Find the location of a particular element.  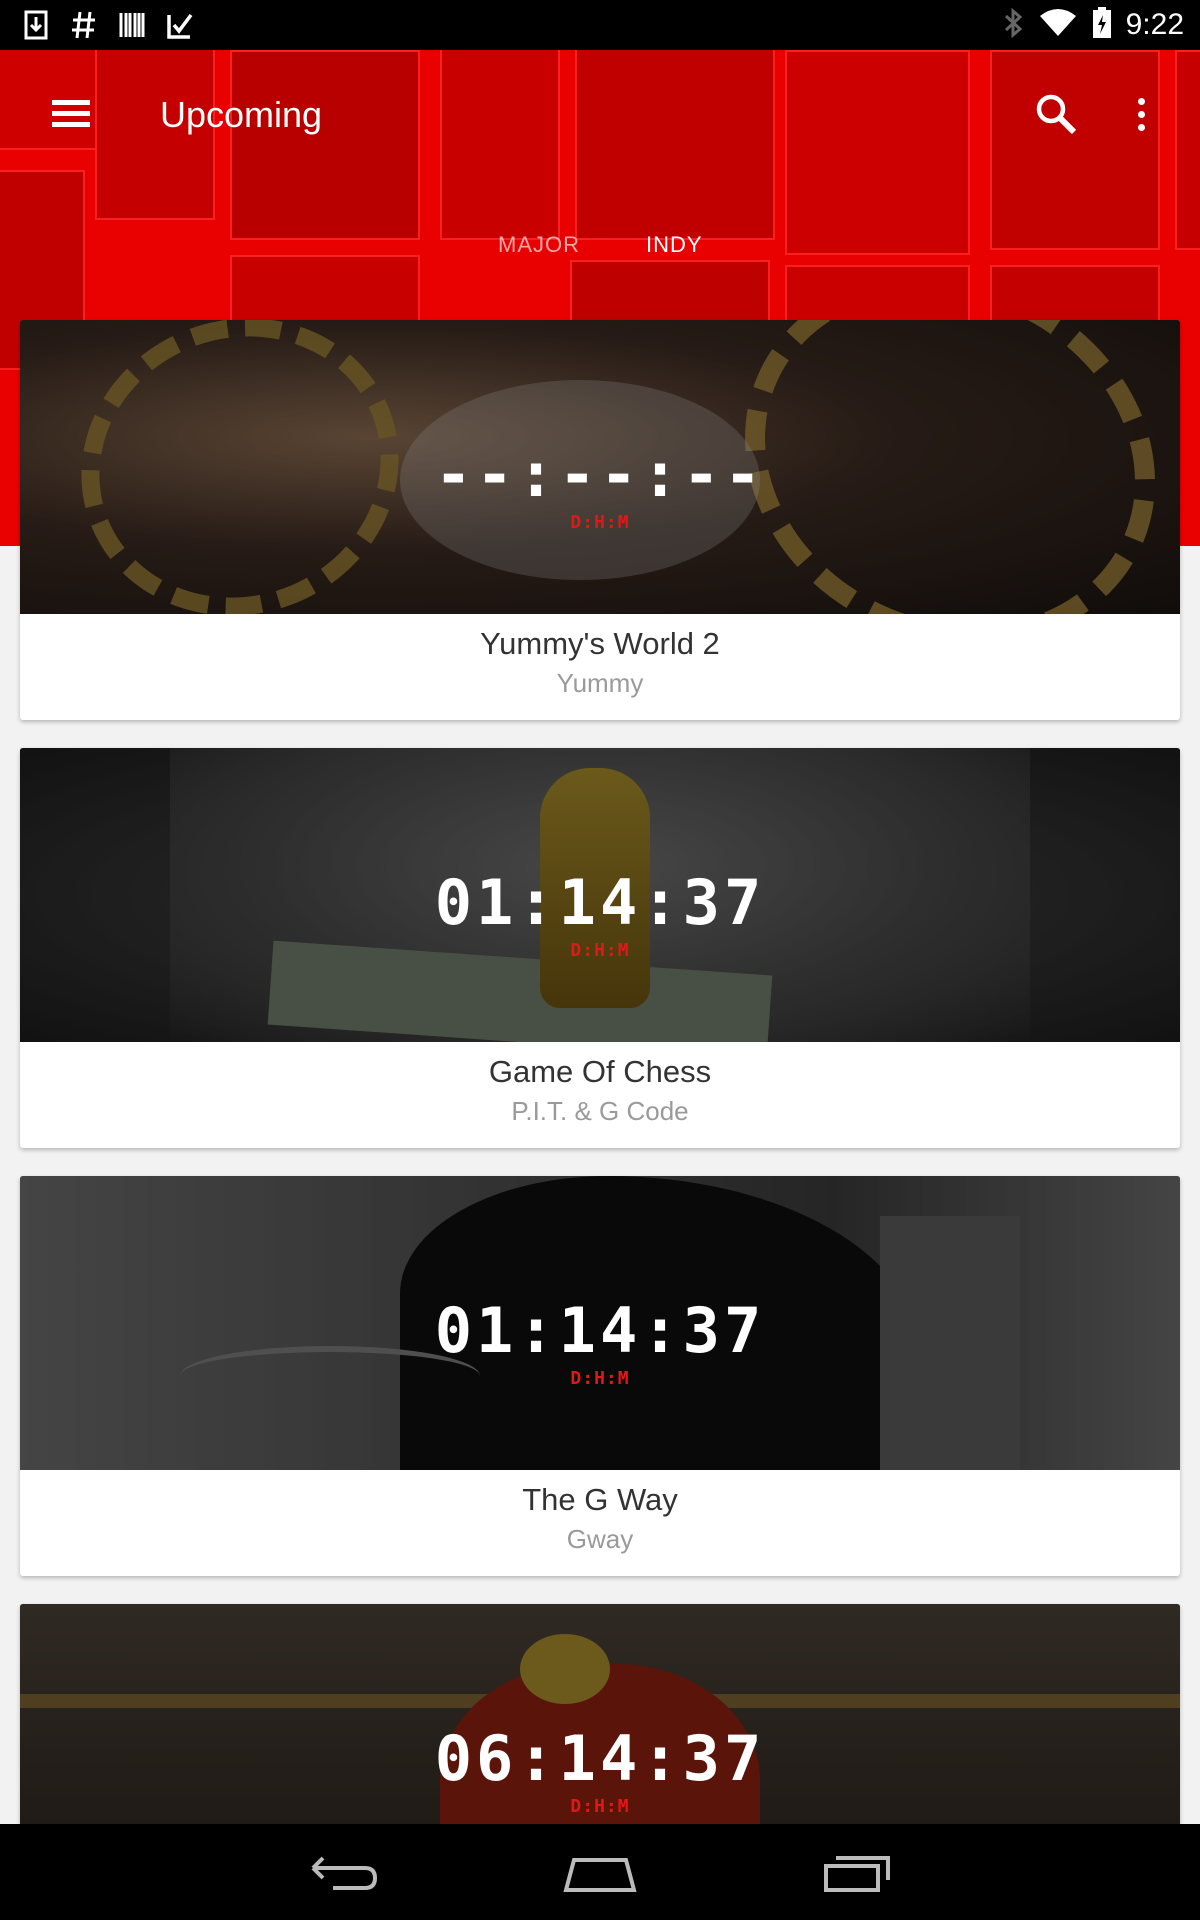

back-button is located at coordinates (343, 1872).